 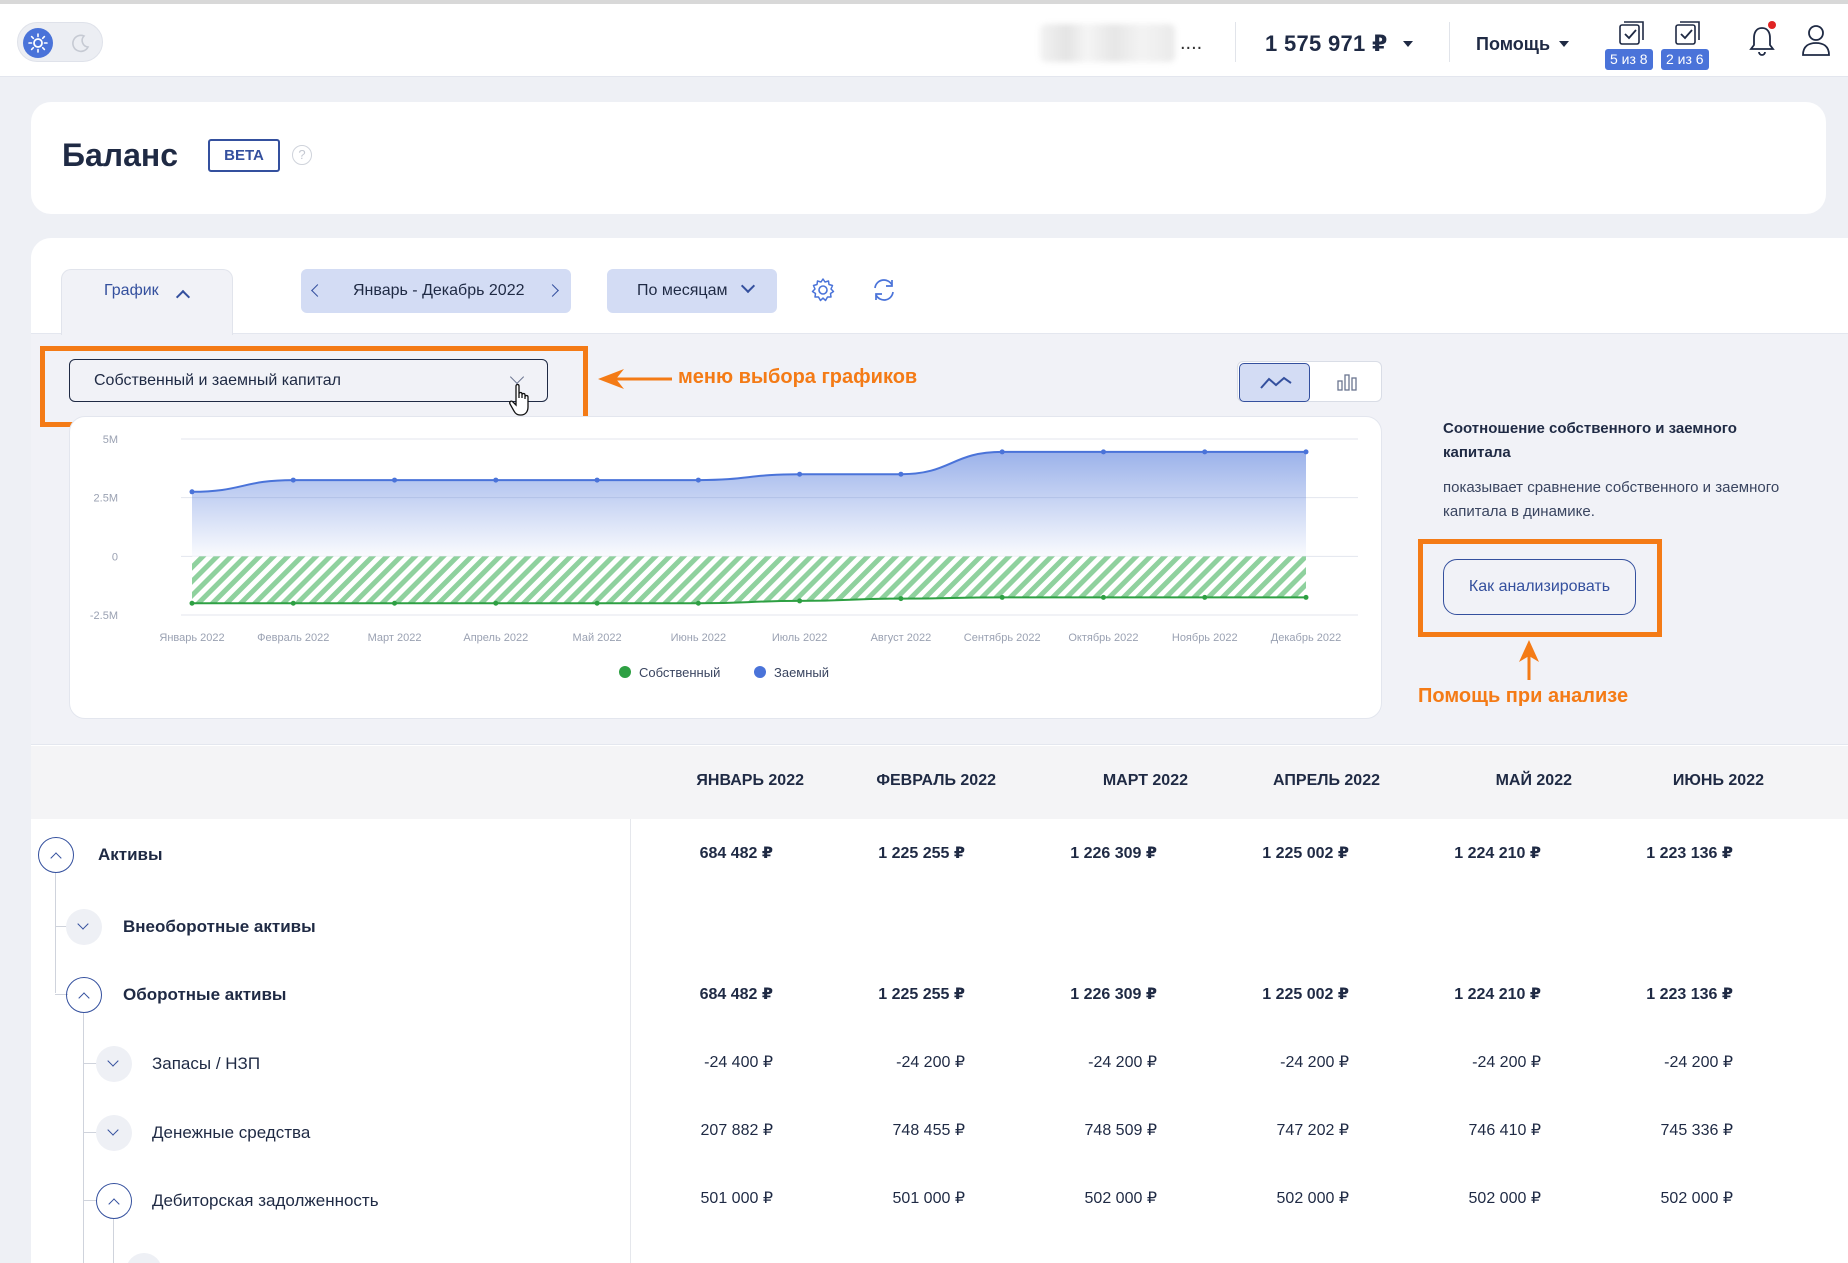 I want to click on balance-caret-icon, so click(x=1408, y=44).